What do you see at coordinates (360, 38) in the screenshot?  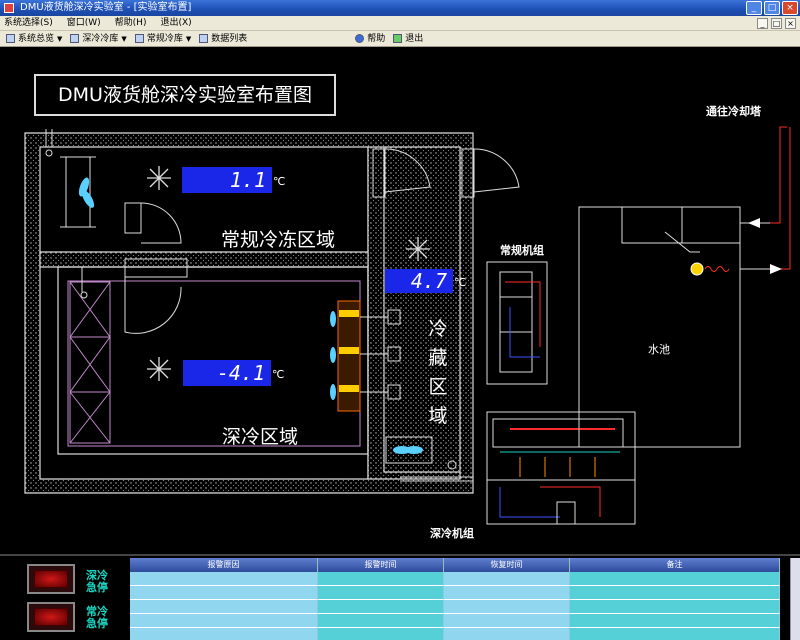 I see `help-icon` at bounding box center [360, 38].